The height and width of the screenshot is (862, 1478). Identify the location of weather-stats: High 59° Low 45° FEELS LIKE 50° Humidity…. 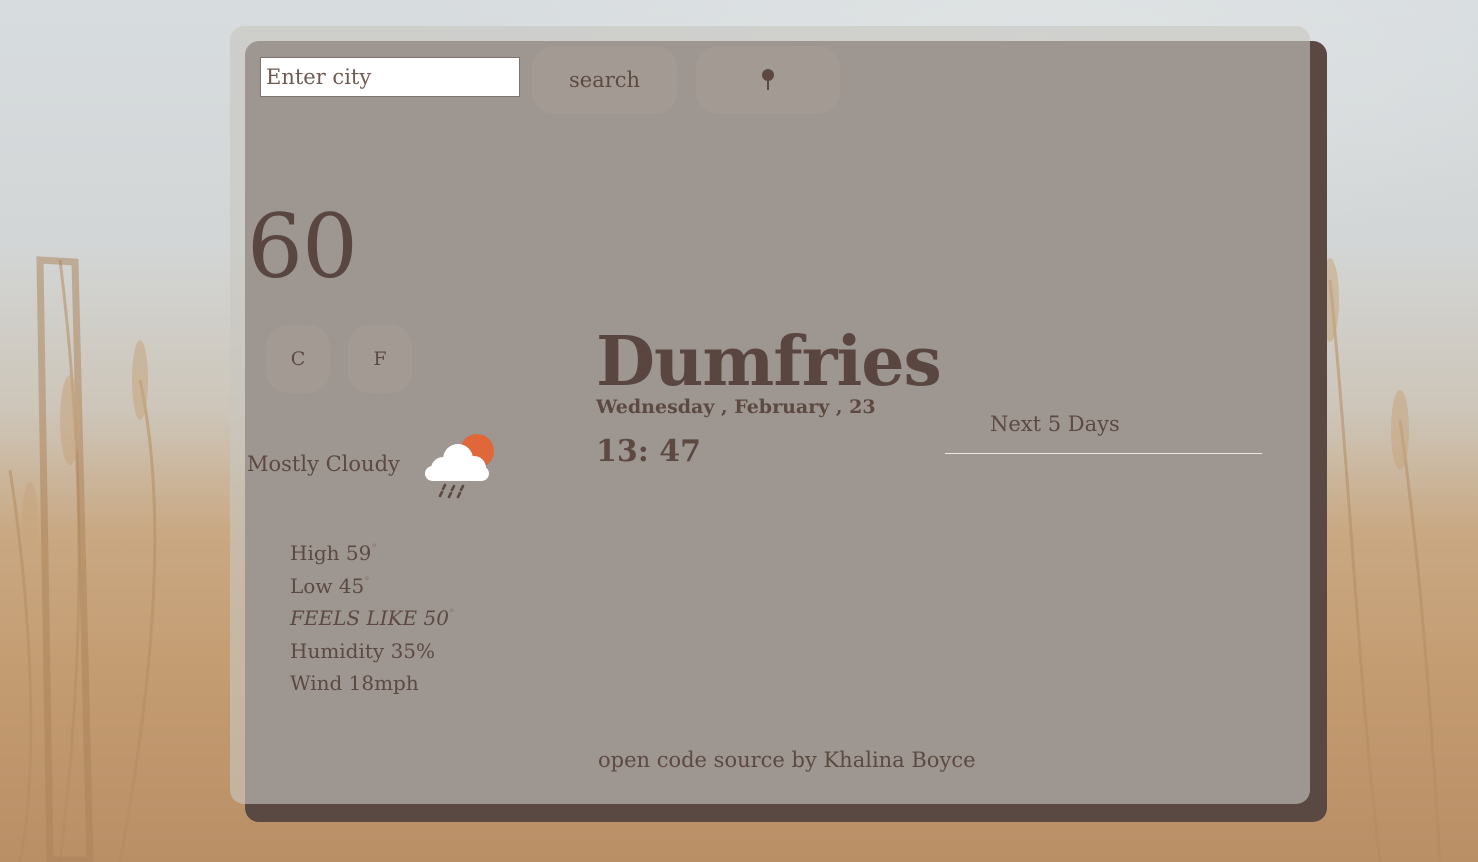
(372, 618).